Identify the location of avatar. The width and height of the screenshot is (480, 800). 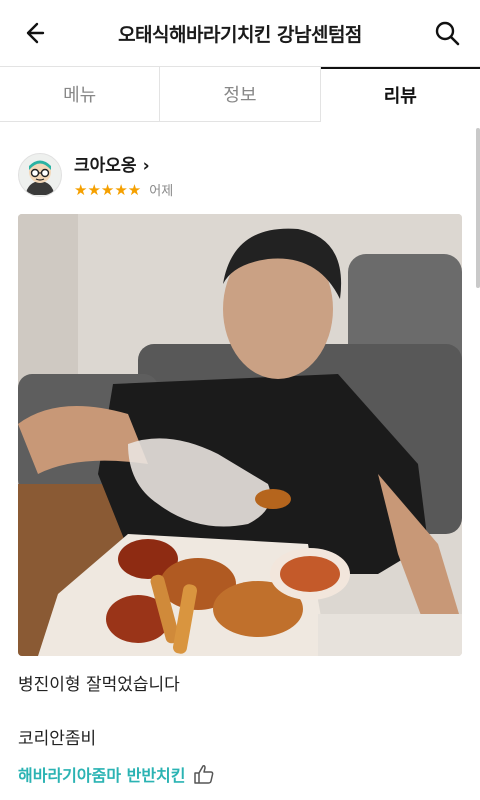
(40, 175).